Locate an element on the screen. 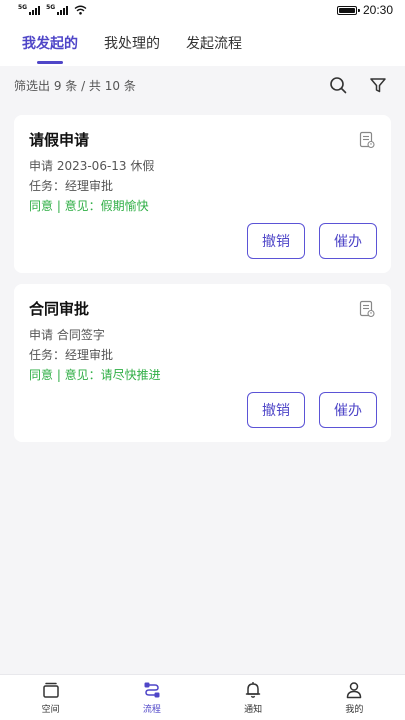  status-bar: 5G 5G 20:30 is located at coordinates (202, 10).